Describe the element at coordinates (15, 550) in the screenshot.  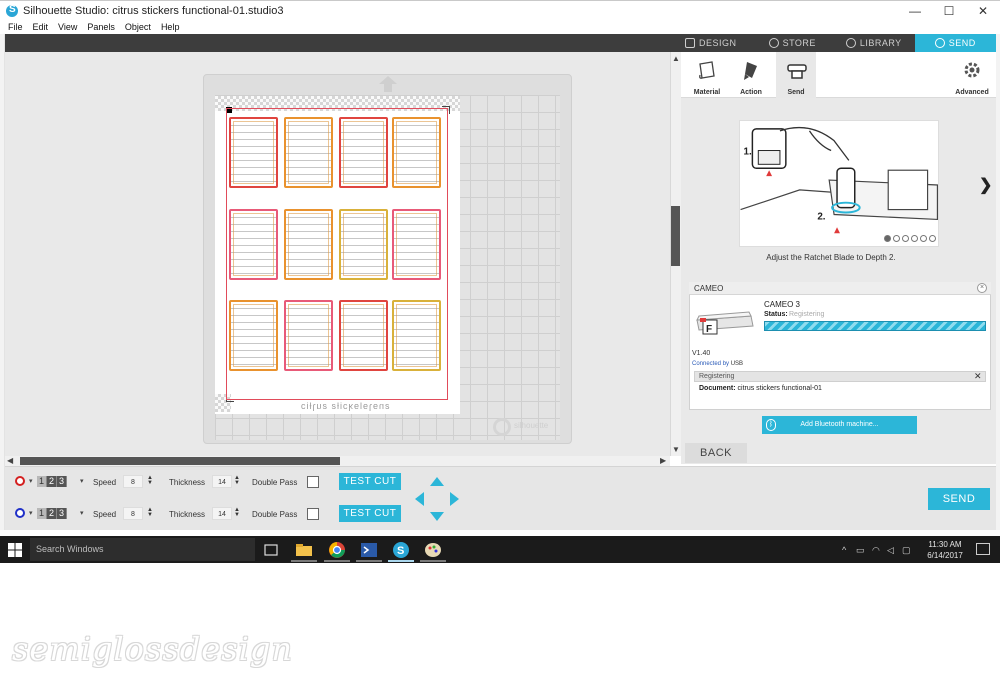
I see `windows-start-icon` at that location.